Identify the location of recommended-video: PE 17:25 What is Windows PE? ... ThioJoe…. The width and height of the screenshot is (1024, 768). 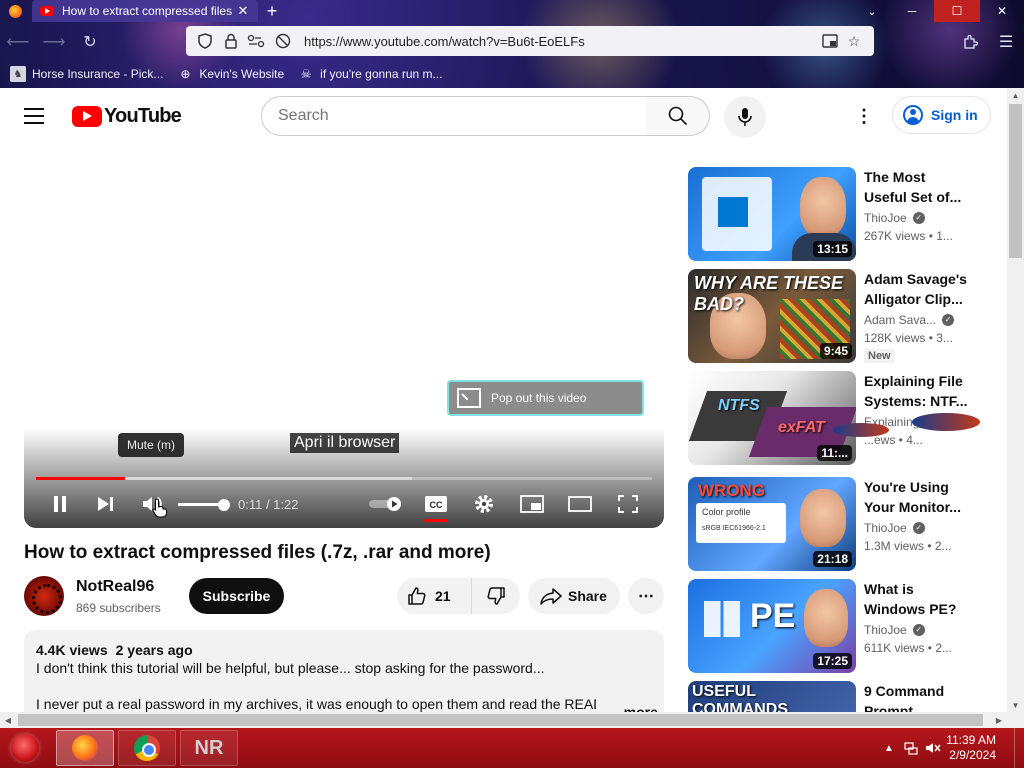
(838, 626).